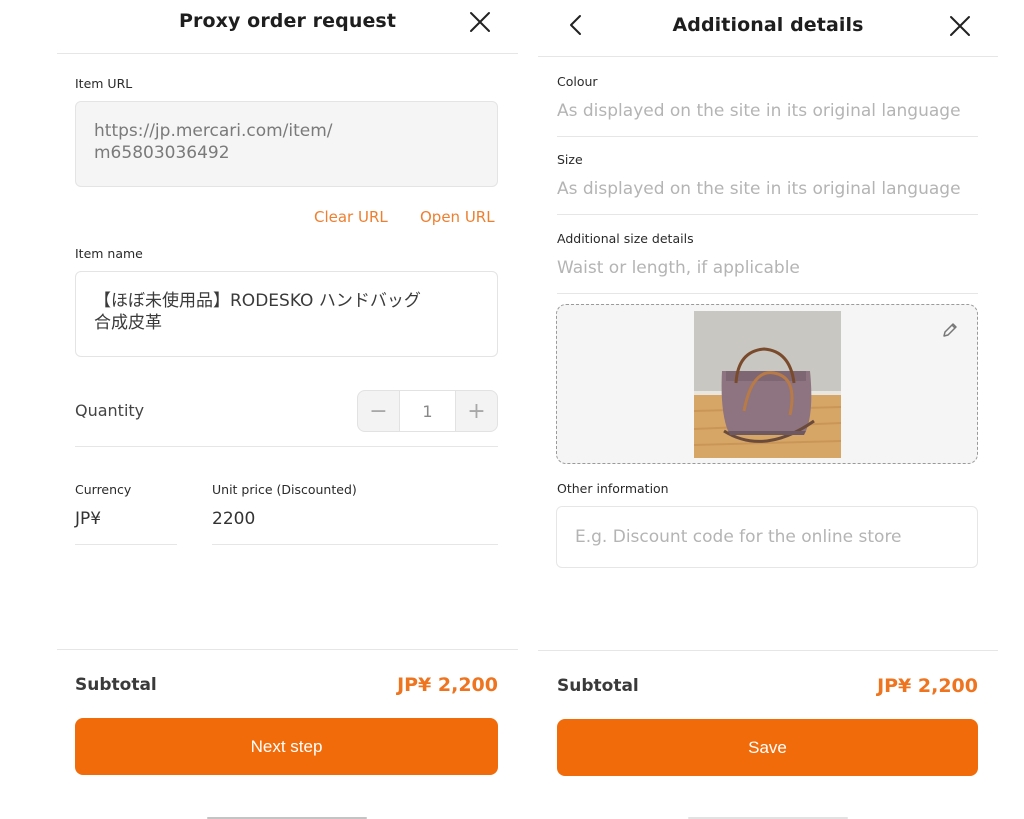 The width and height of the screenshot is (1024, 819). Describe the element at coordinates (103, 489) in the screenshot. I see `currency-label: Currency` at that location.